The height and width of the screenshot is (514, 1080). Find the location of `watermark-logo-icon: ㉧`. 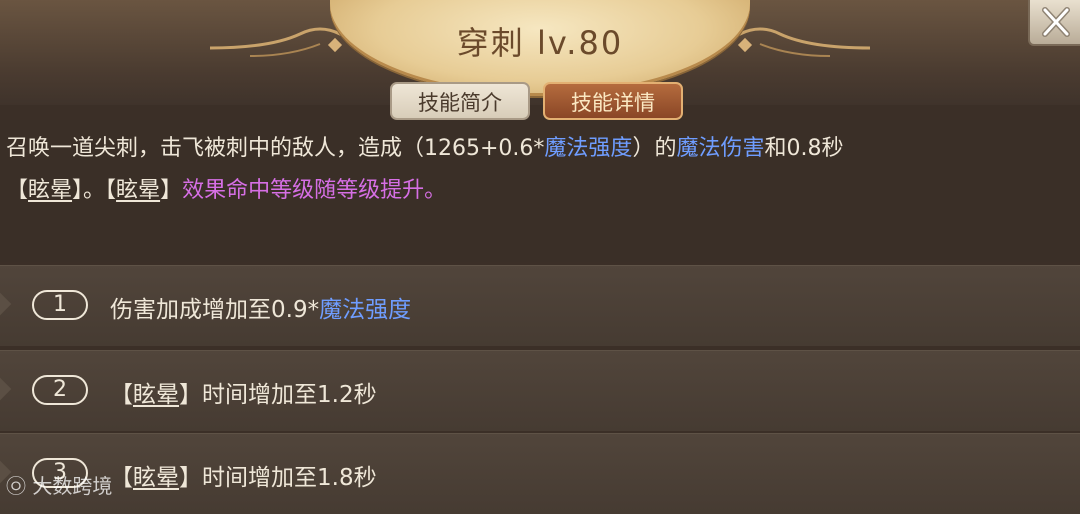

watermark-logo-icon: ㉧ is located at coordinates (16, 486).